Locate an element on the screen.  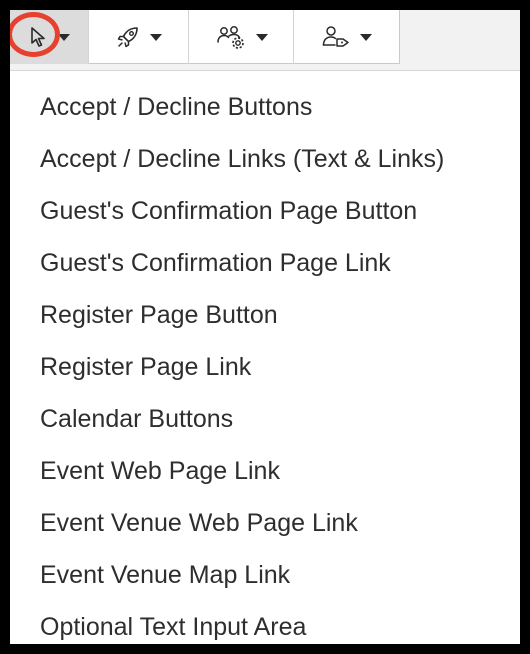
menu-item-calendar-buttons: Calendar Buttons is located at coordinates (265, 419).